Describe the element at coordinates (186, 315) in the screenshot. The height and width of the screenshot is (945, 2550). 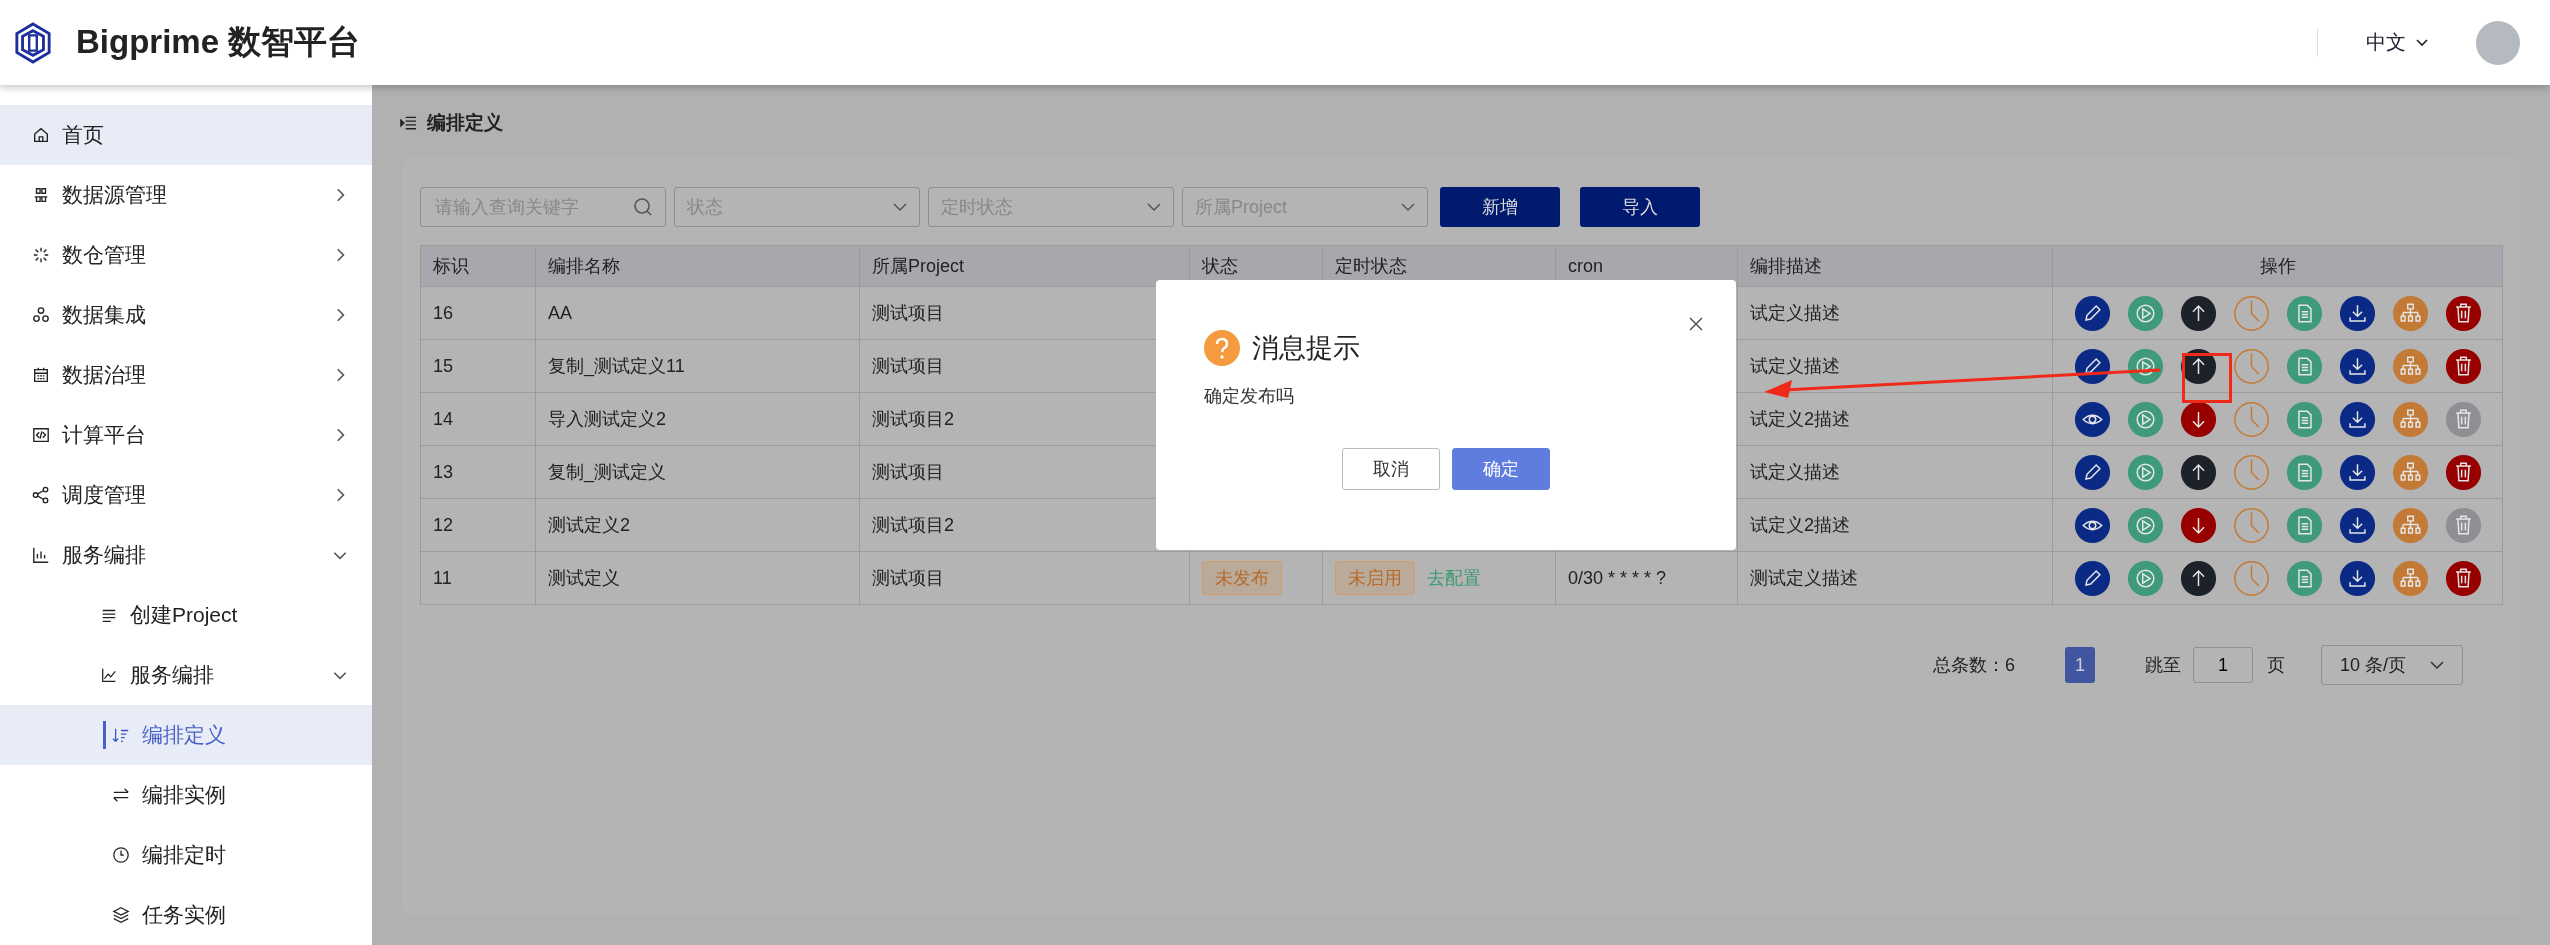
I see `menu-item: 数据集成` at that location.